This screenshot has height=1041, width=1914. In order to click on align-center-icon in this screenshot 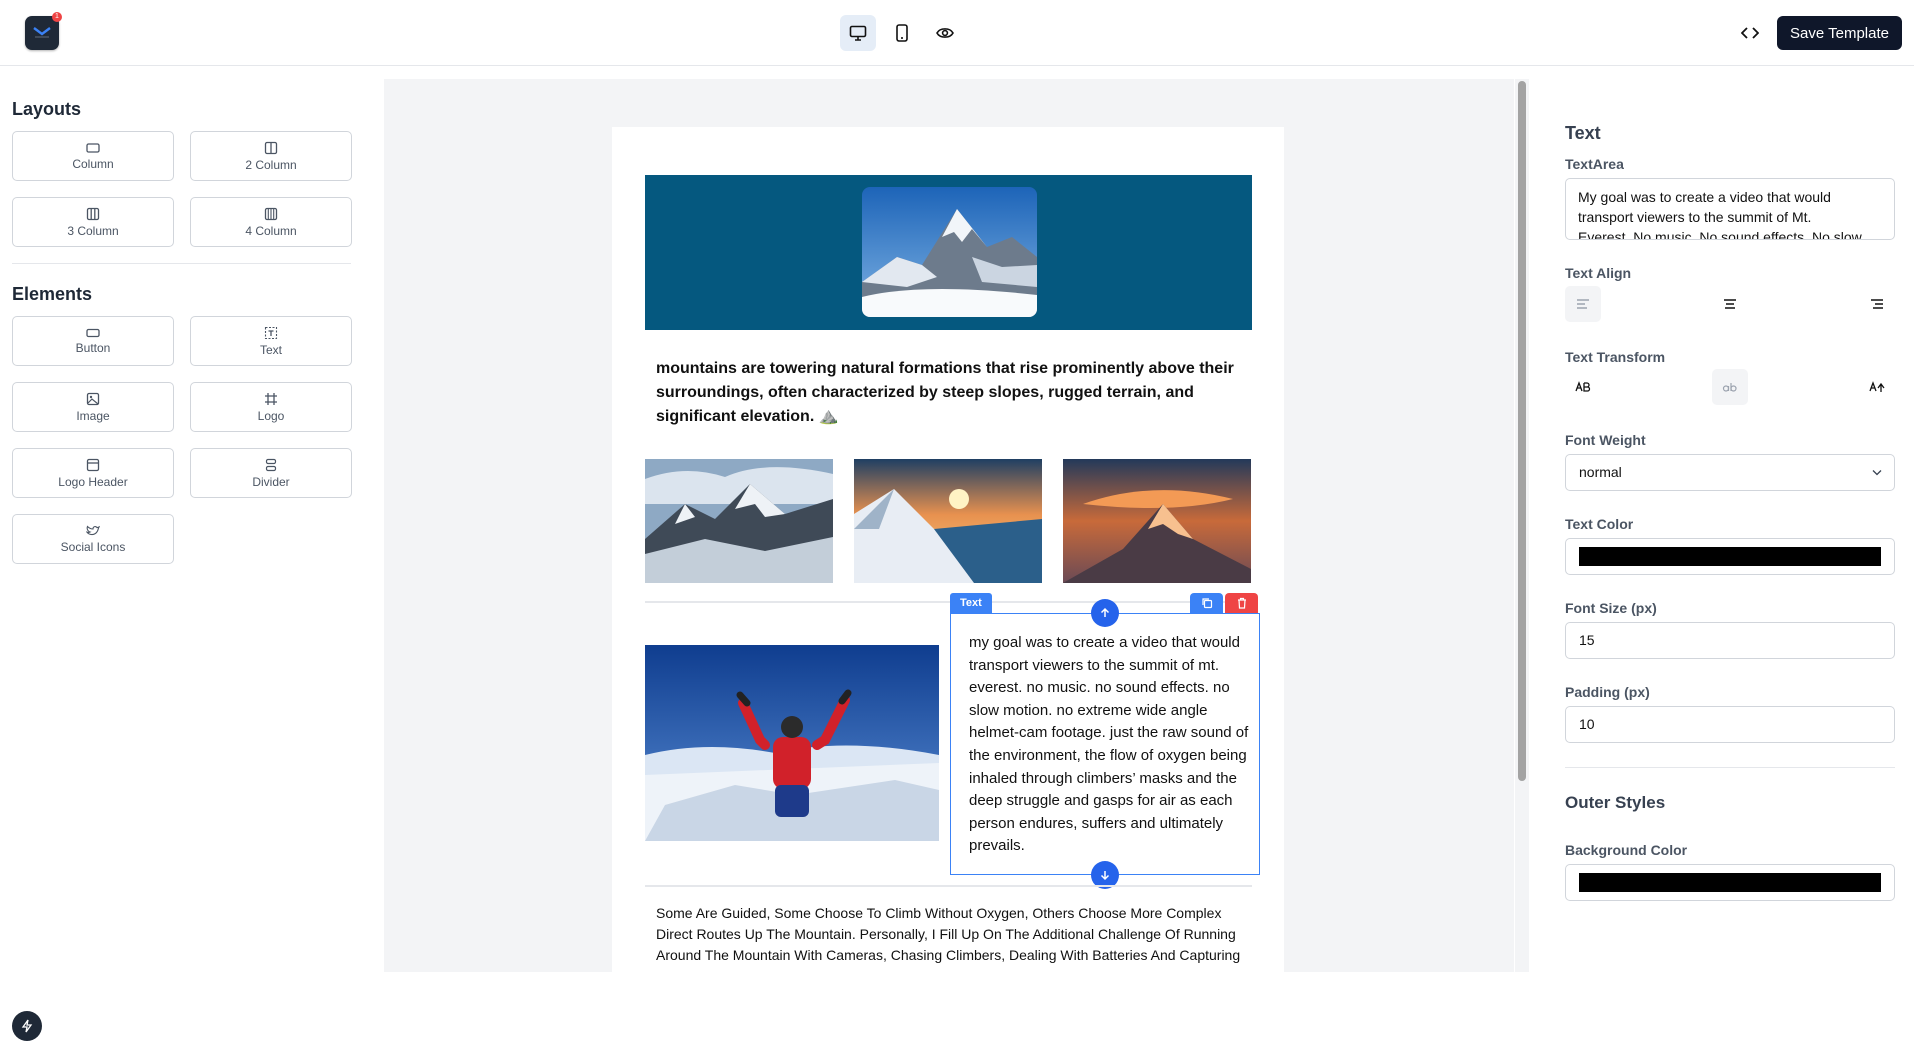, I will do `click(1730, 304)`.